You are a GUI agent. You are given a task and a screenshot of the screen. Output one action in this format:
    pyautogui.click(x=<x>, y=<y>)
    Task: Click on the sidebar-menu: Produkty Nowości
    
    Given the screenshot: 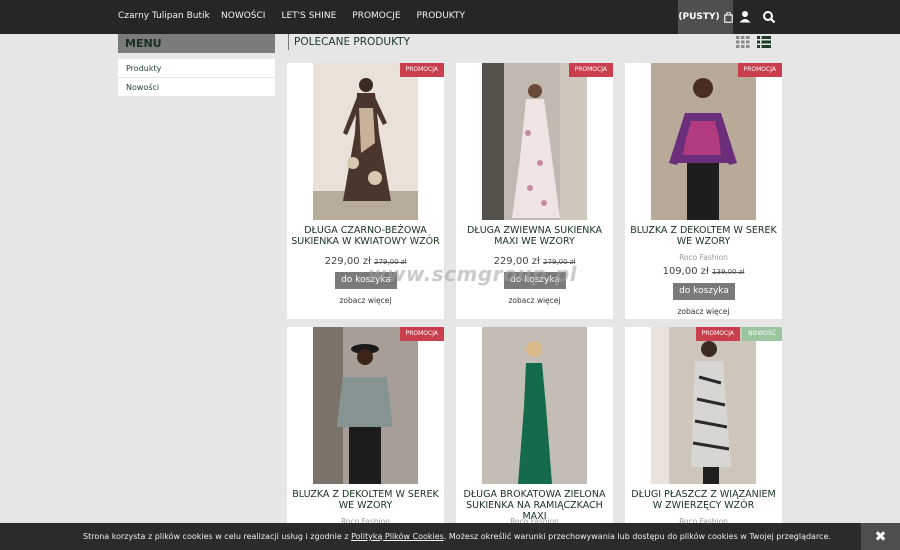 What is the action you would take?
    pyautogui.click(x=196, y=78)
    